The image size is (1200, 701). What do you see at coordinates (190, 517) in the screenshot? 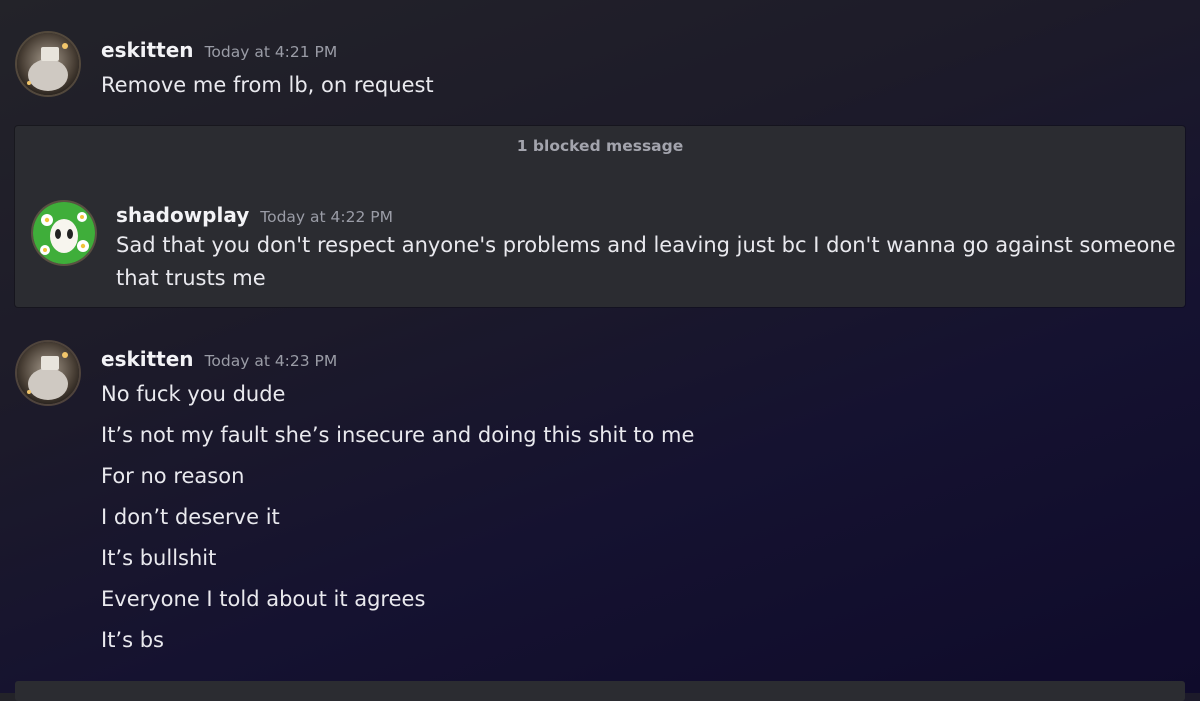
I see `message-line: I don’t deserve it` at bounding box center [190, 517].